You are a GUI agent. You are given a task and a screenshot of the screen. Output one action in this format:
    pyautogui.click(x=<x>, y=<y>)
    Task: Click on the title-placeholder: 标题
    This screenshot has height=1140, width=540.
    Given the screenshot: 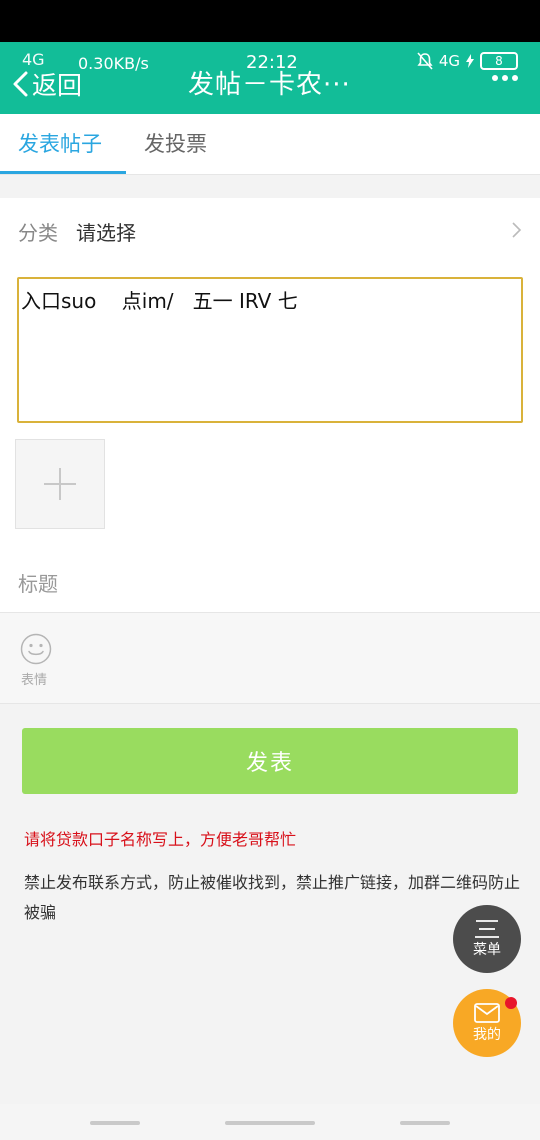 What is the action you would take?
    pyautogui.click(x=38, y=584)
    